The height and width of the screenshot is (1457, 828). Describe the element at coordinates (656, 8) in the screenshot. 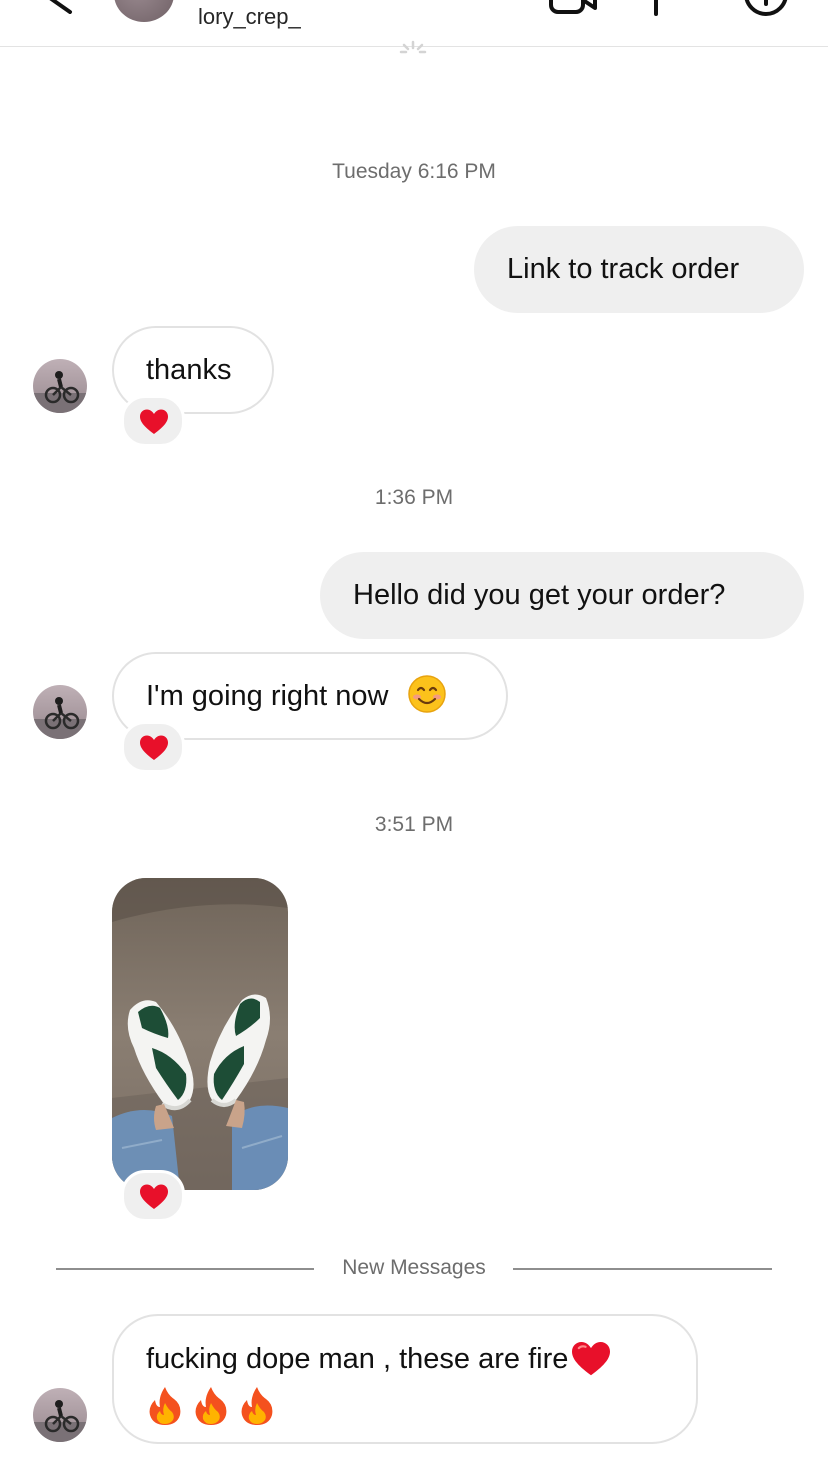

I see `phone-icon` at that location.